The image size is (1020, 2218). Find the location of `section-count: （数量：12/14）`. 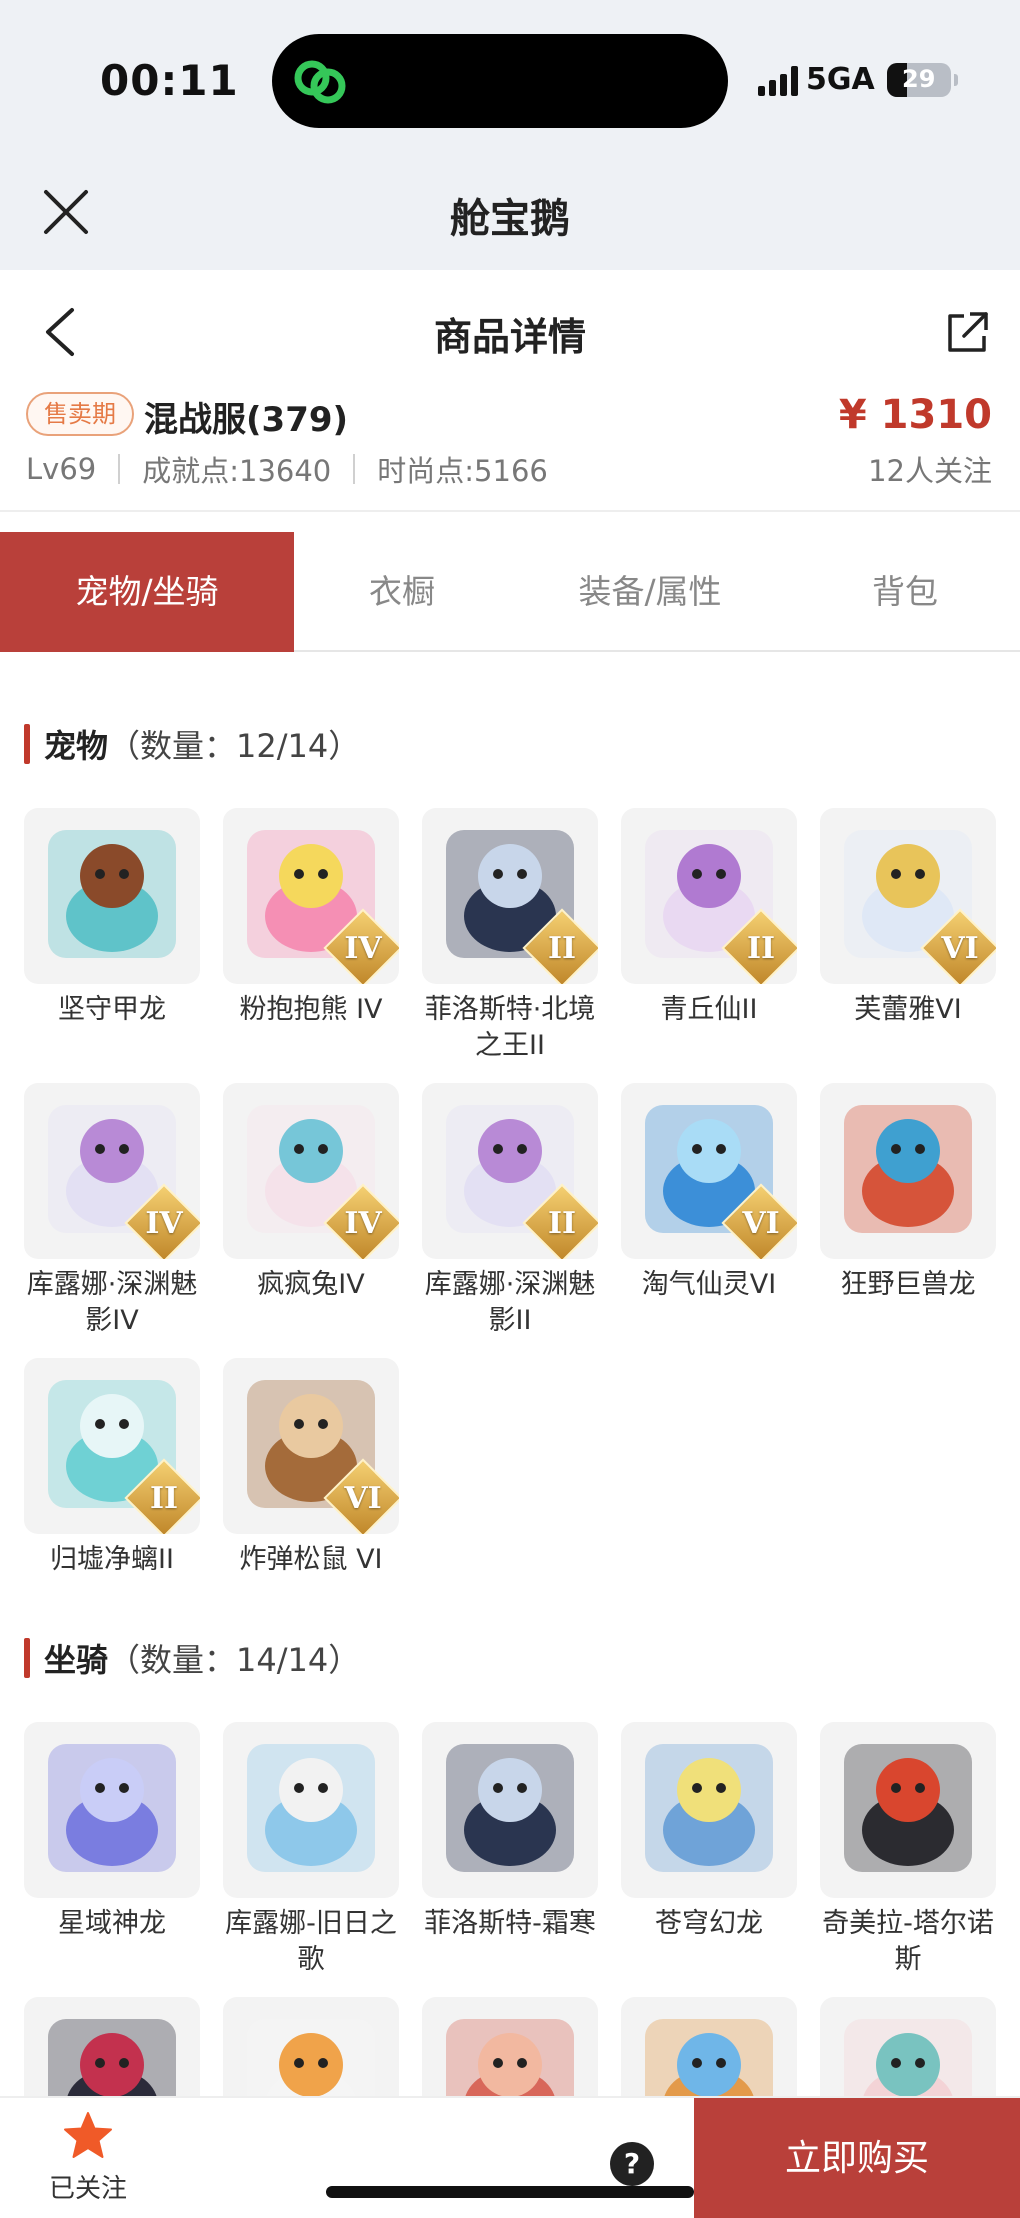

section-count: （数量：12/14） is located at coordinates (234, 746).